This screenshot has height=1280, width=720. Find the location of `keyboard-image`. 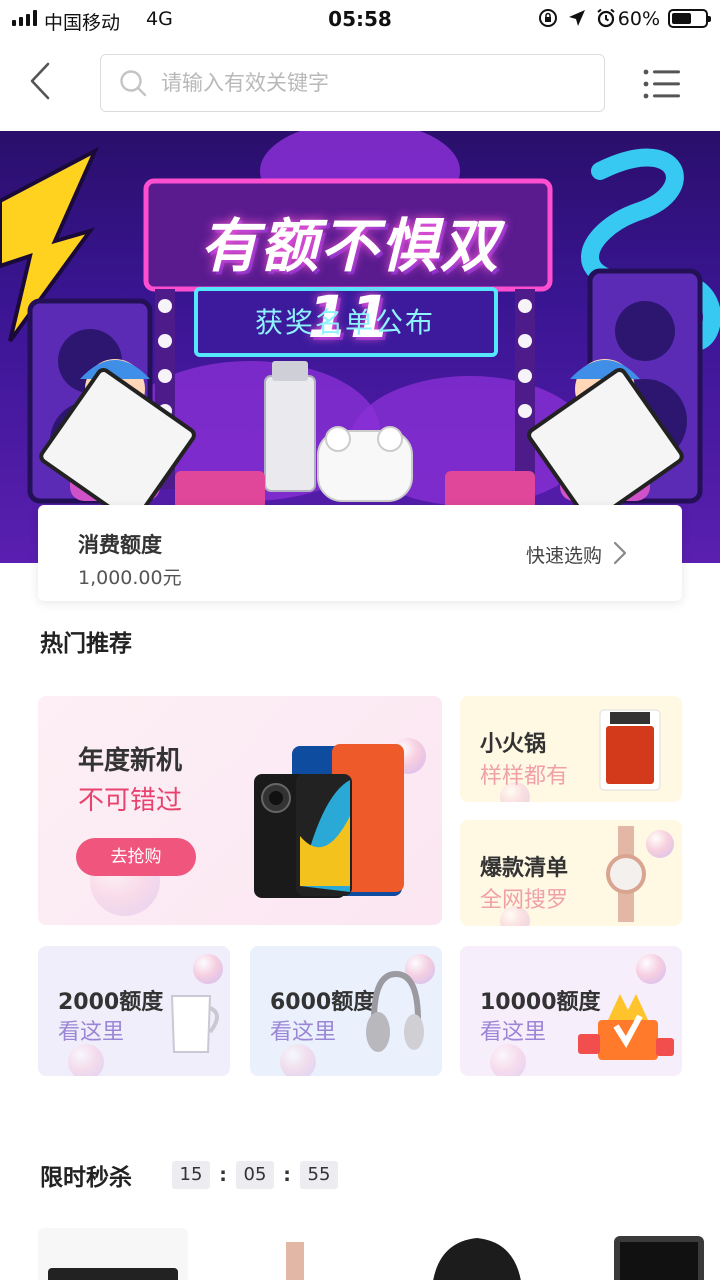

keyboard-image is located at coordinates (113, 1274).